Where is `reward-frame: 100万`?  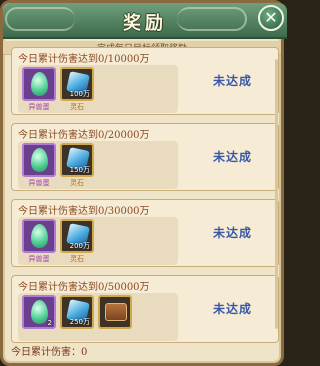 reward-frame: 100万 is located at coordinates (77, 84).